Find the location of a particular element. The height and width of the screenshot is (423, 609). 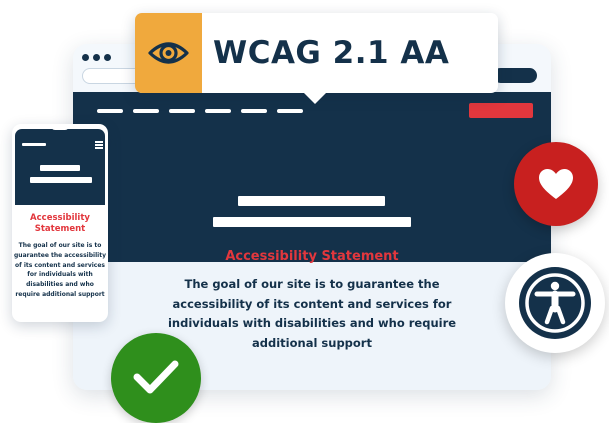

accessibility-icon is located at coordinates (555, 303).